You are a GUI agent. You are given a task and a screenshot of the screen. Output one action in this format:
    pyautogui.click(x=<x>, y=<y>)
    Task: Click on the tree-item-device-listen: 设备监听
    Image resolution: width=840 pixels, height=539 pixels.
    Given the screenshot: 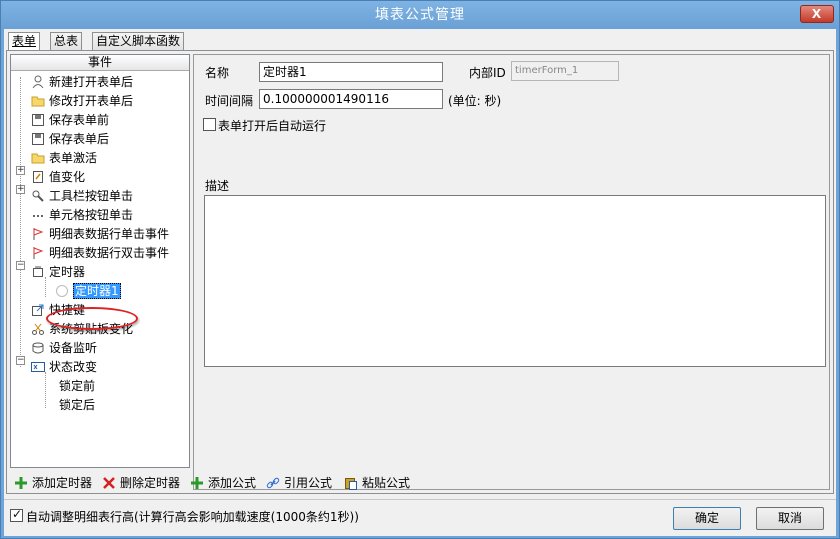 What is the action you would take?
    pyautogui.click(x=64, y=348)
    